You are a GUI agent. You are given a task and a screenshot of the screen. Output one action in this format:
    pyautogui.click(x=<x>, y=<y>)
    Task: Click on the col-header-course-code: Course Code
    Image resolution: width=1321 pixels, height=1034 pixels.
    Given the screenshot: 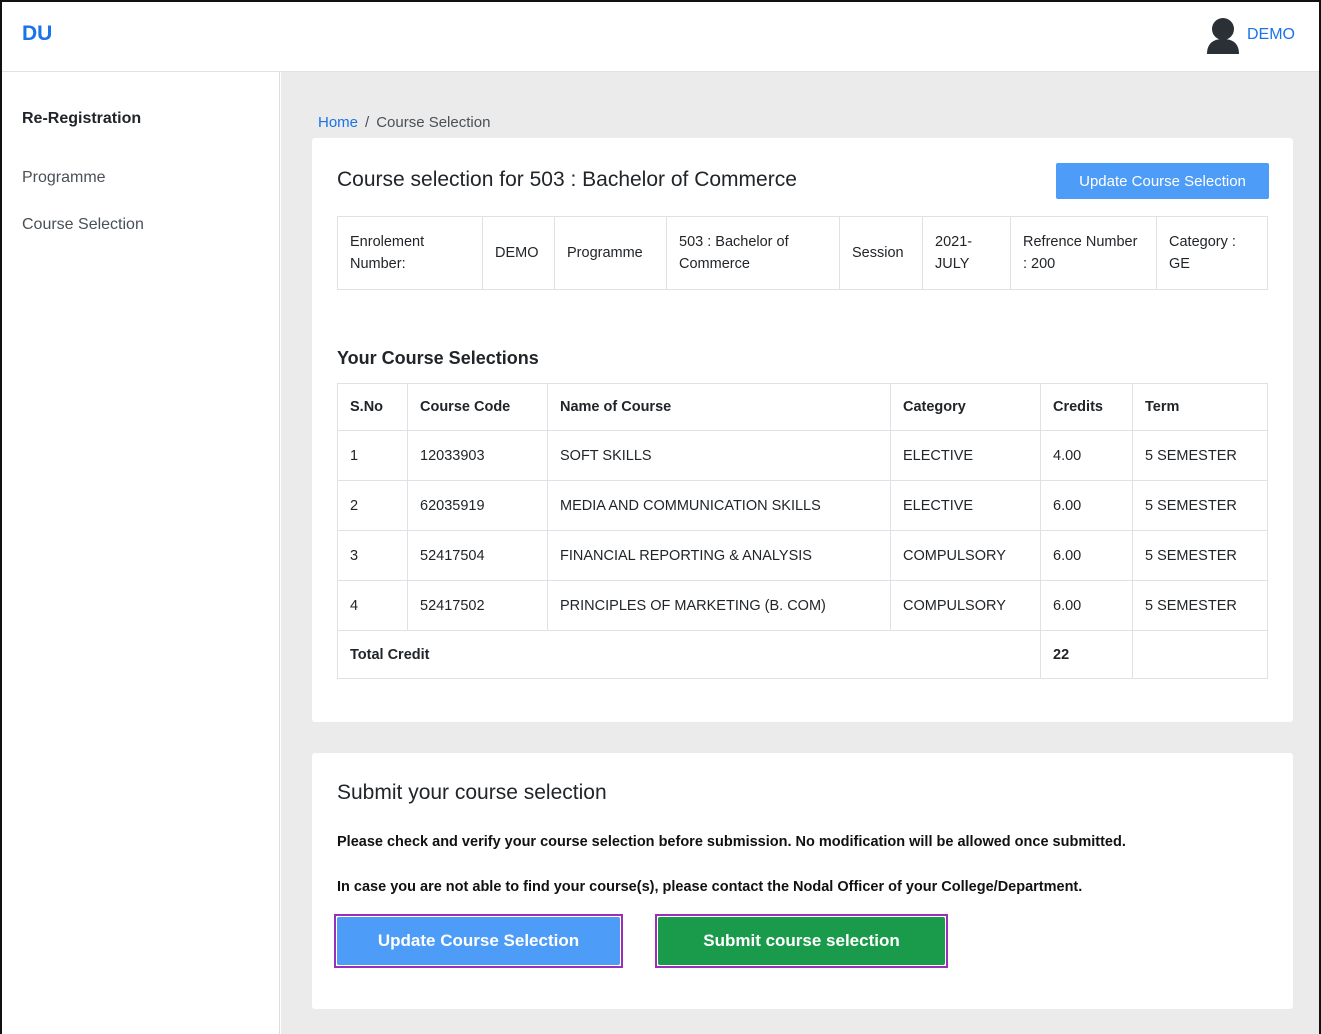 What is the action you would take?
    pyautogui.click(x=477, y=407)
    